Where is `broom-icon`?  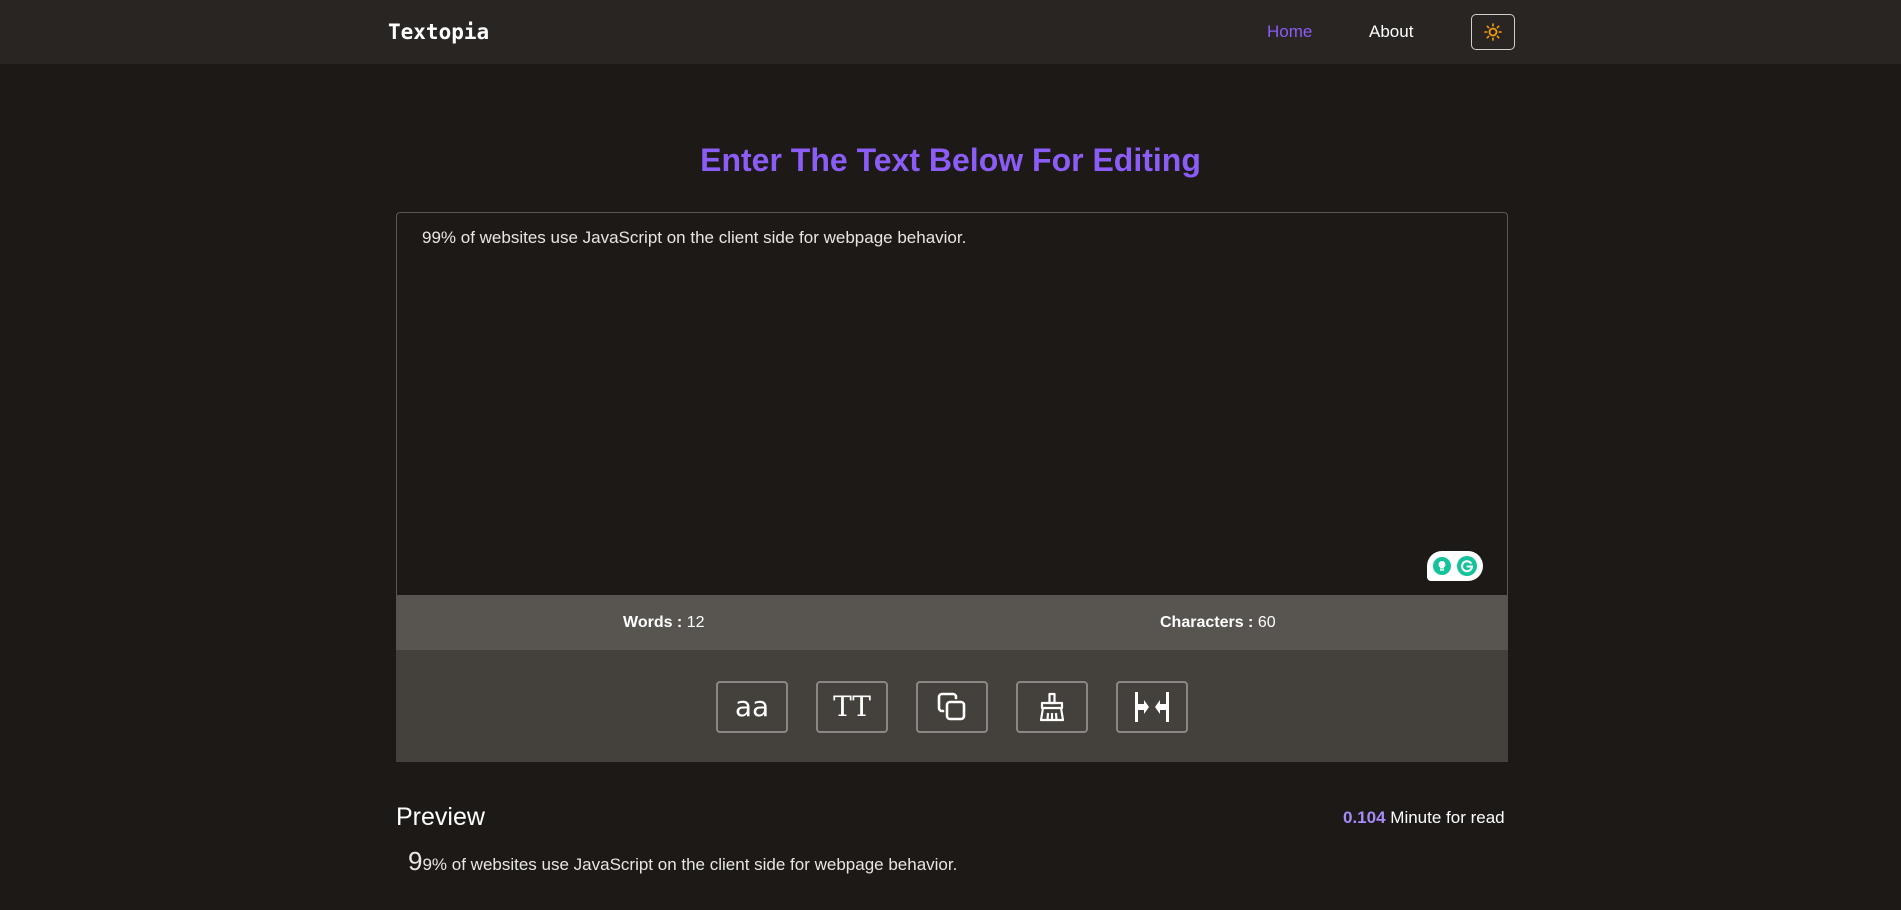 broom-icon is located at coordinates (1052, 707).